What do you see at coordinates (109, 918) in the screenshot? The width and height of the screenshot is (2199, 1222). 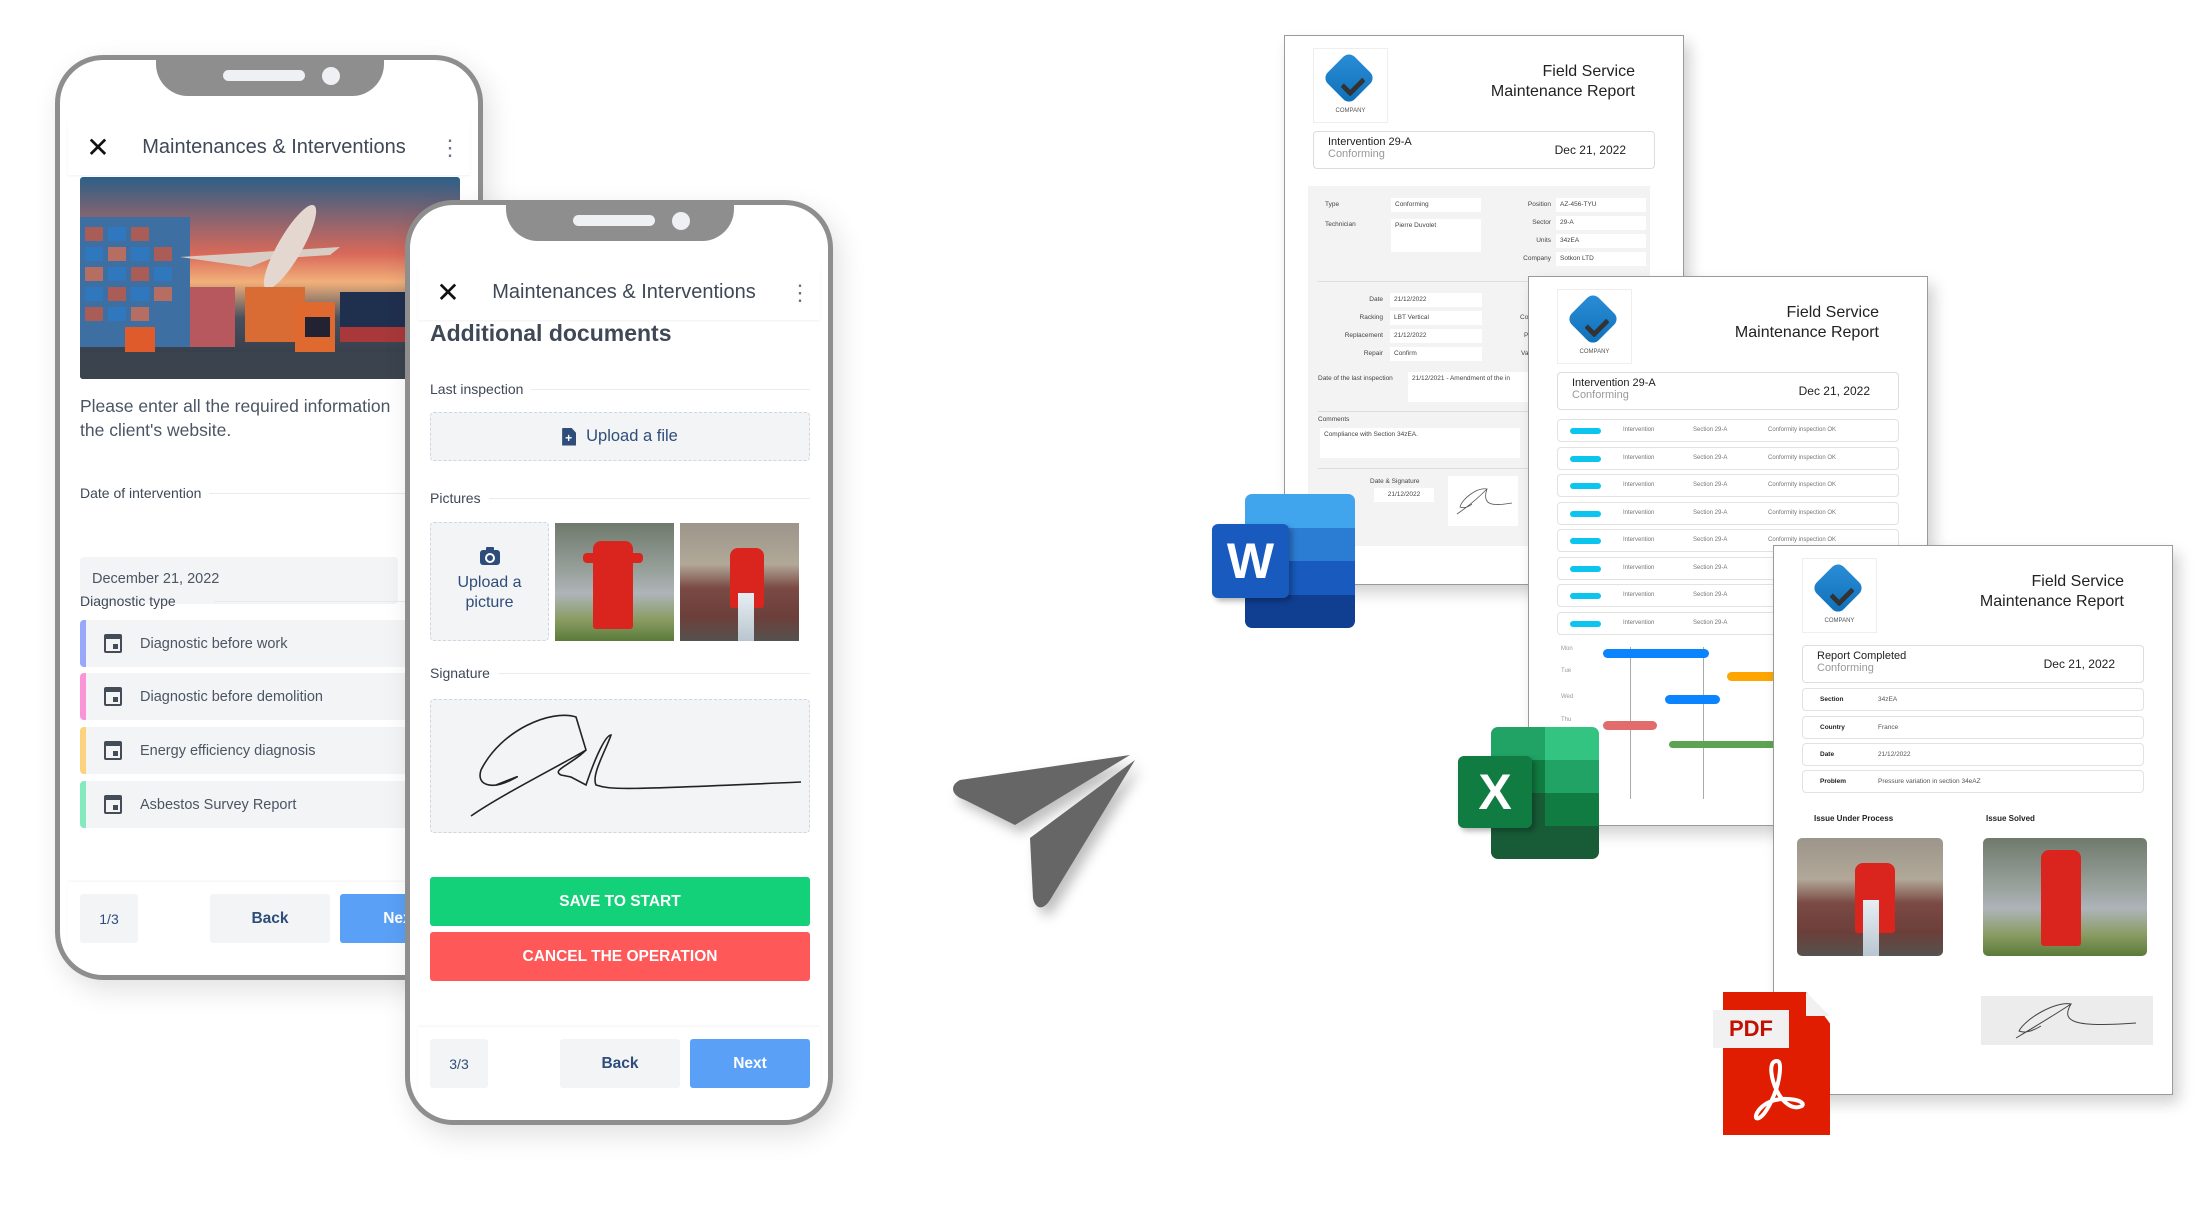 I see `page-indicator: 1/3` at bounding box center [109, 918].